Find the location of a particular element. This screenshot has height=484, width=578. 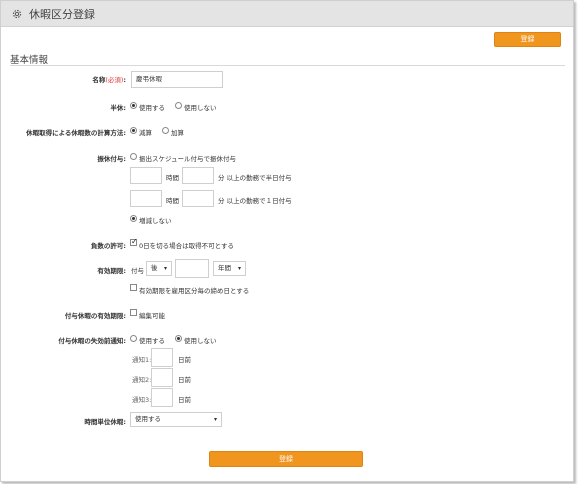

grant-none-text: 増減しない is located at coordinates (155, 221).